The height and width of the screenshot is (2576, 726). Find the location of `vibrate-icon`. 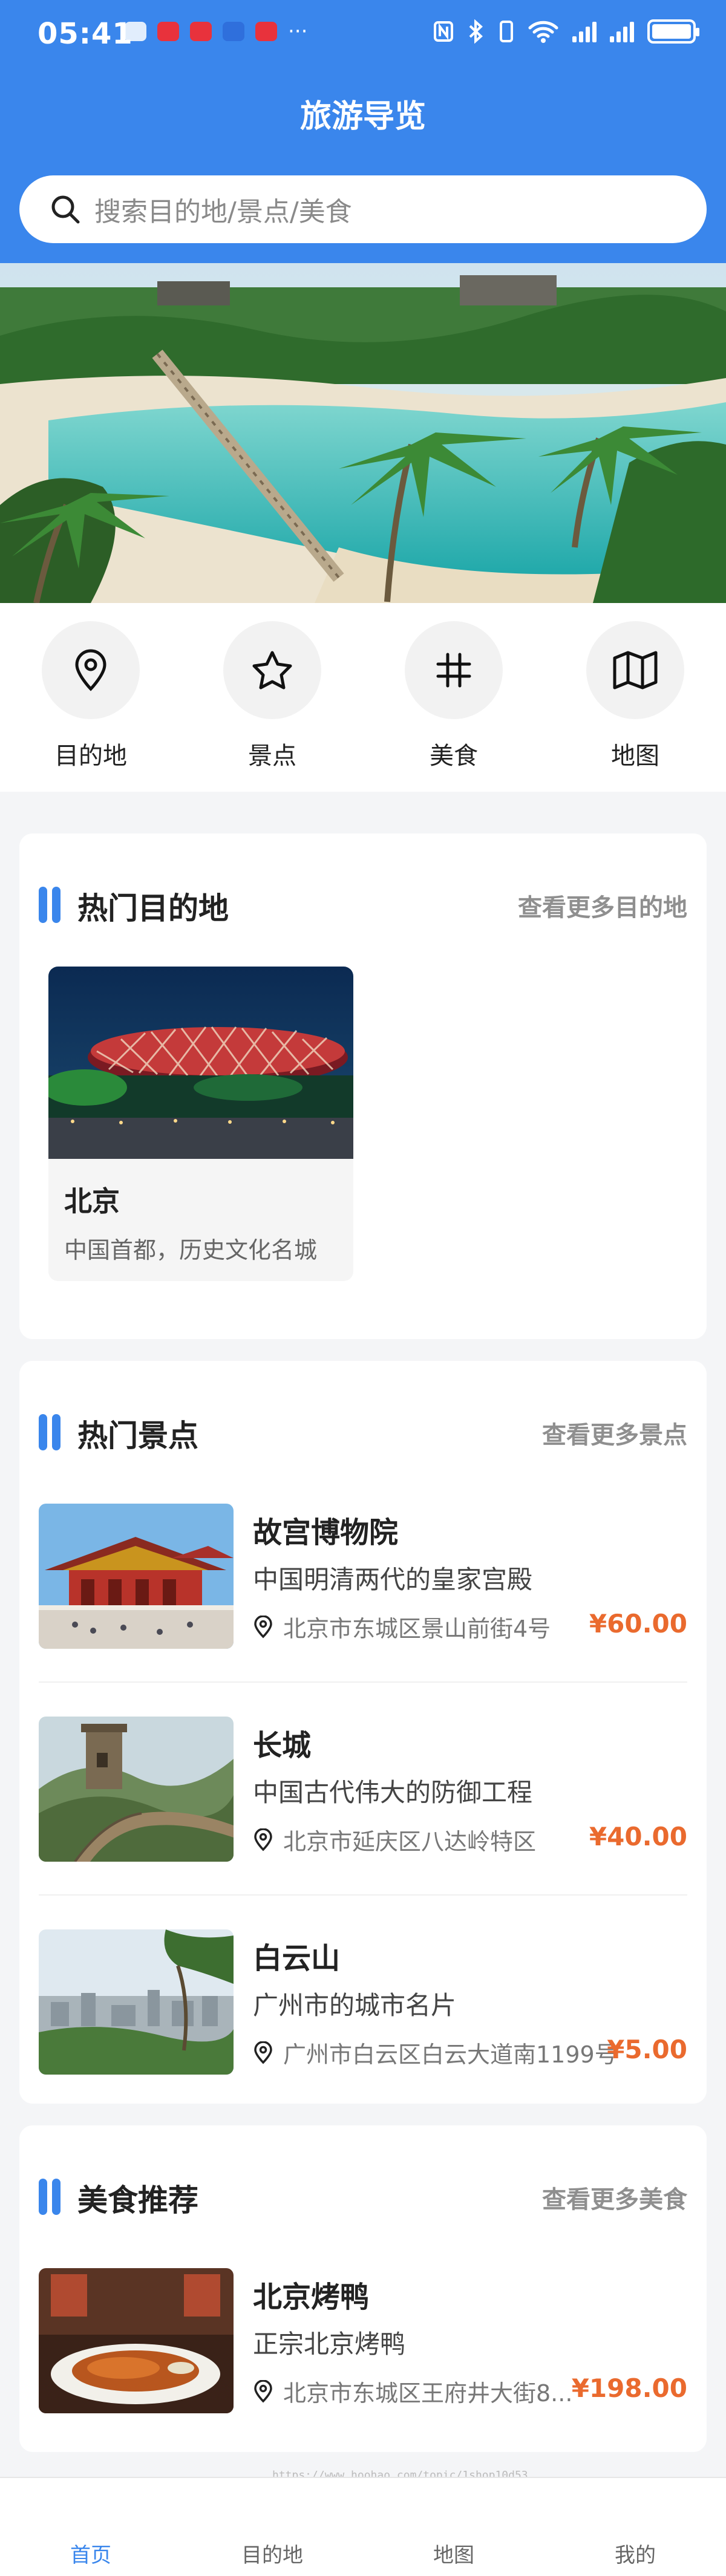

vibrate-icon is located at coordinates (506, 31).